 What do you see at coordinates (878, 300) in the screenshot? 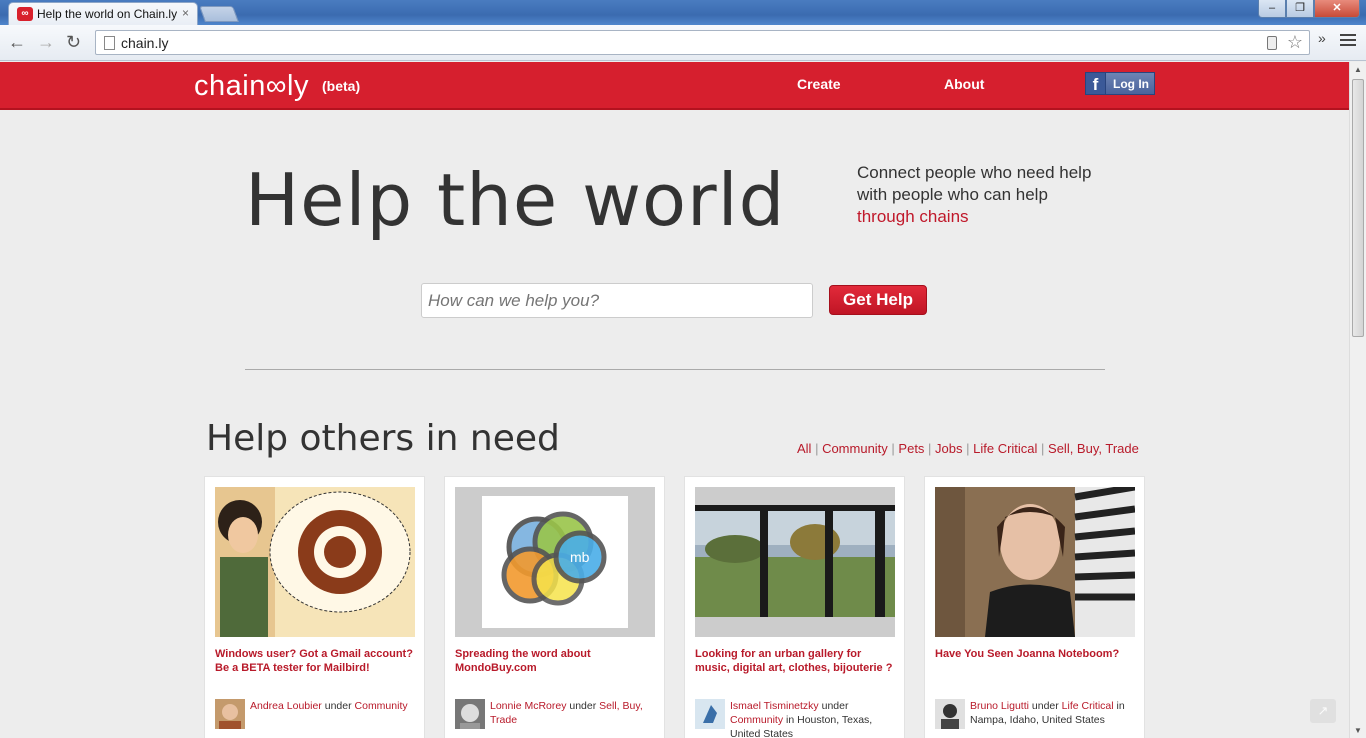
I see `get-help-button: Get Help` at bounding box center [878, 300].